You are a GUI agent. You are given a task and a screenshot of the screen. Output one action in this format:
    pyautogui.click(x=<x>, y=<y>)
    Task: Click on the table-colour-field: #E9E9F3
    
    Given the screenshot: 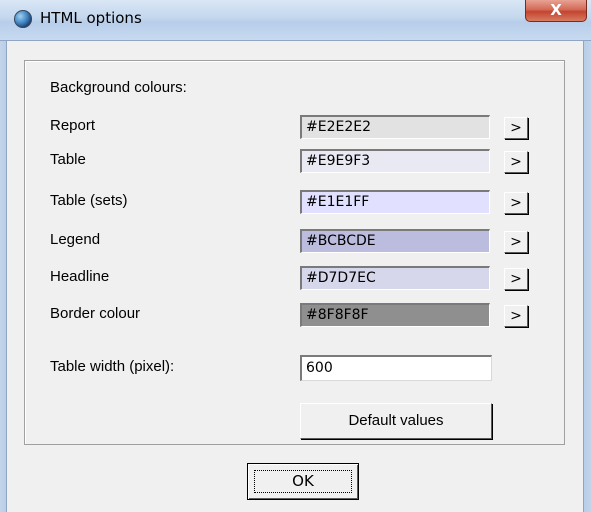 What is the action you would take?
    pyautogui.click(x=395, y=161)
    